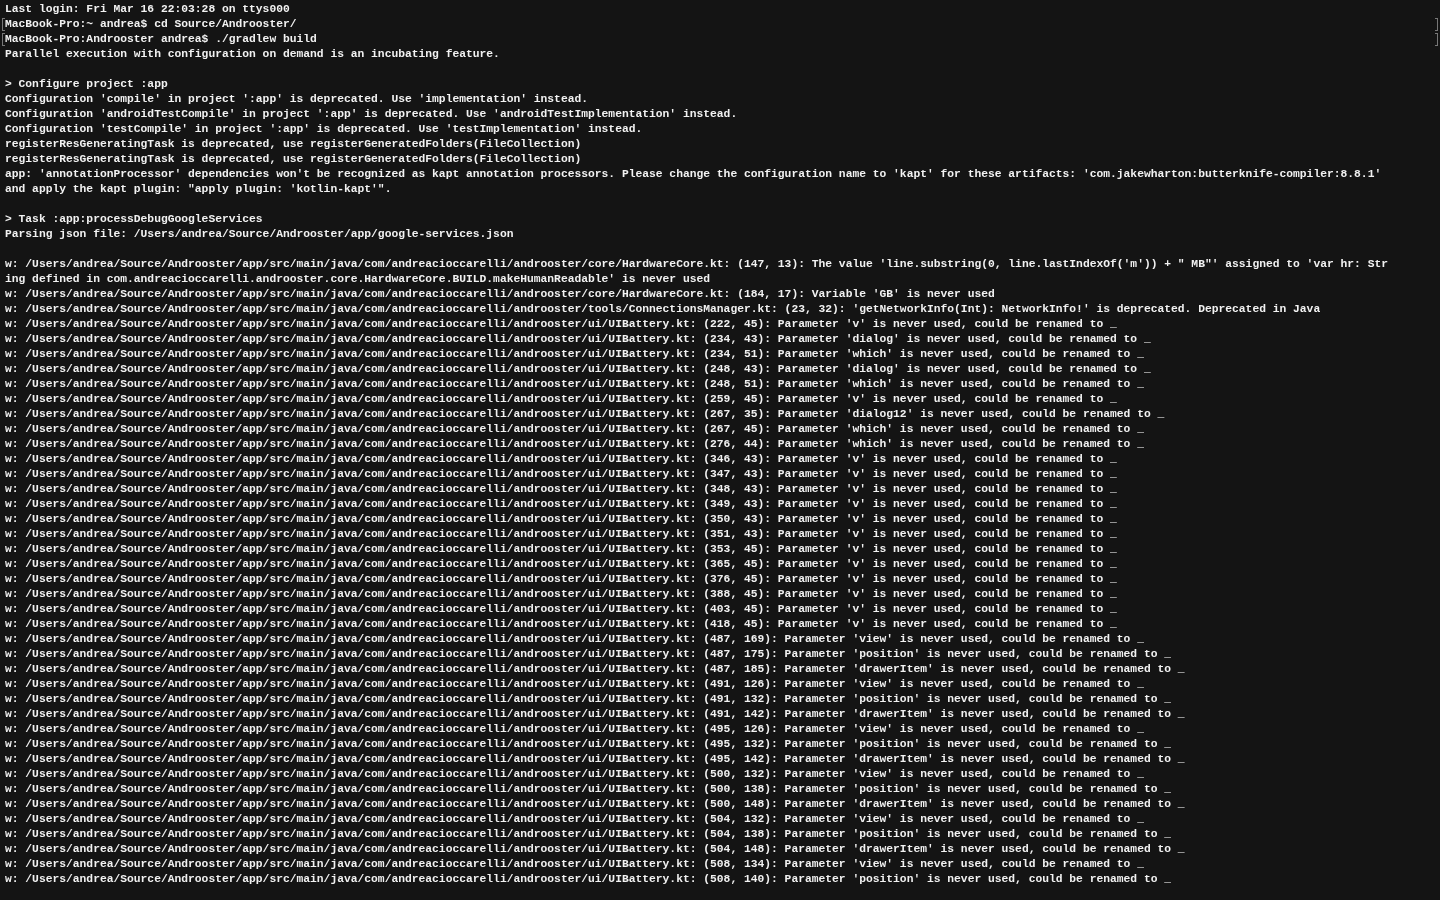  Describe the element at coordinates (588, 879) in the screenshot. I see `output-line: w: /Users/andrea/Source/Androoster/app/src/main/java/com/andreacioccarelli/androoster/ui/UIBattery.kt: (508, 140): Parameter 'position' is never used, could be renamed to _` at that location.